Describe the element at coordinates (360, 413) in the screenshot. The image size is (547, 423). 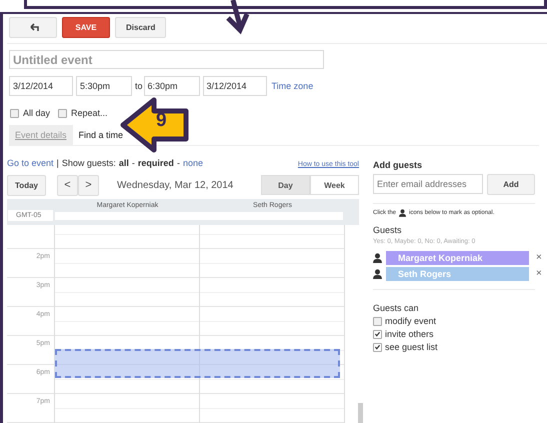
I see `scrollbar` at that location.